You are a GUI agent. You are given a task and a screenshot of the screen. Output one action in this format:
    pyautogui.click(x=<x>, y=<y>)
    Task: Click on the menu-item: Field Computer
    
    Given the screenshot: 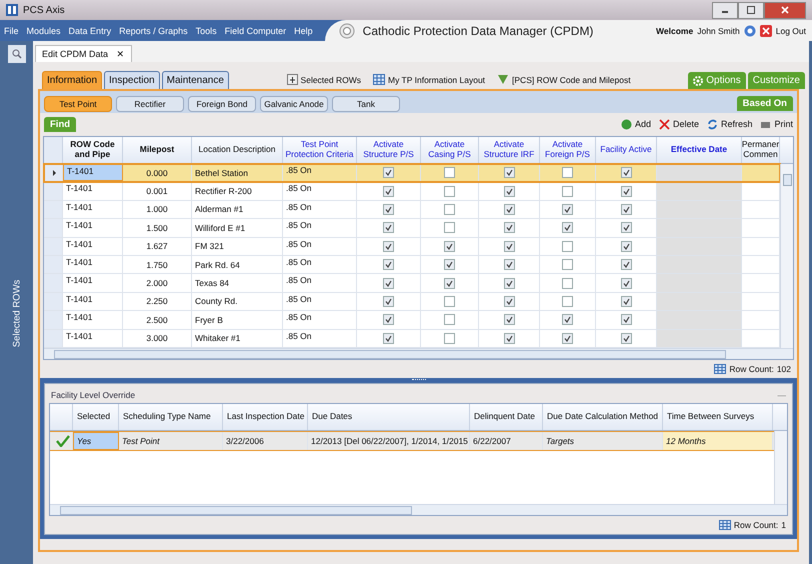 What is the action you would take?
    pyautogui.click(x=255, y=31)
    